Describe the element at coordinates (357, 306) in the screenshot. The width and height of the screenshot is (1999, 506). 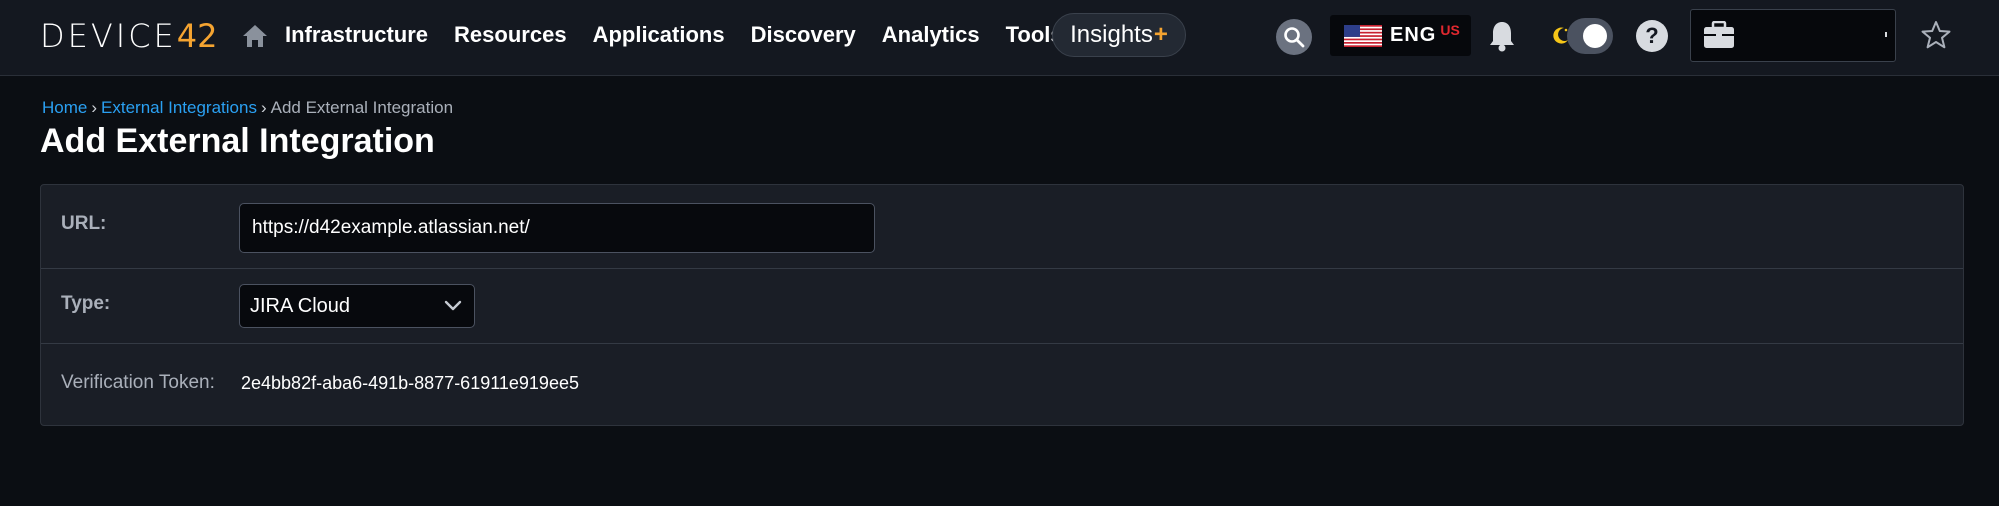
I see `type-select: JIRA Cloud` at that location.